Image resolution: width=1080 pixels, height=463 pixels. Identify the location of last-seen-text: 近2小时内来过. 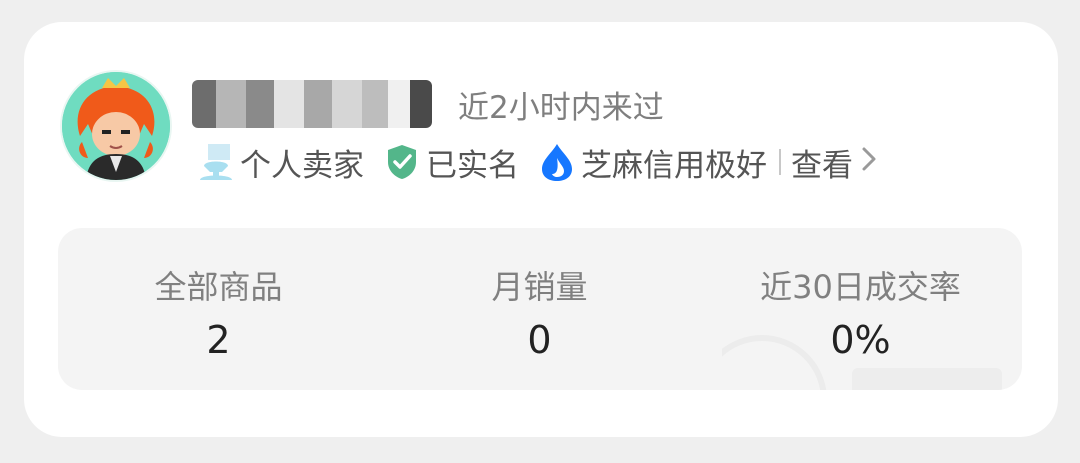
(561, 108).